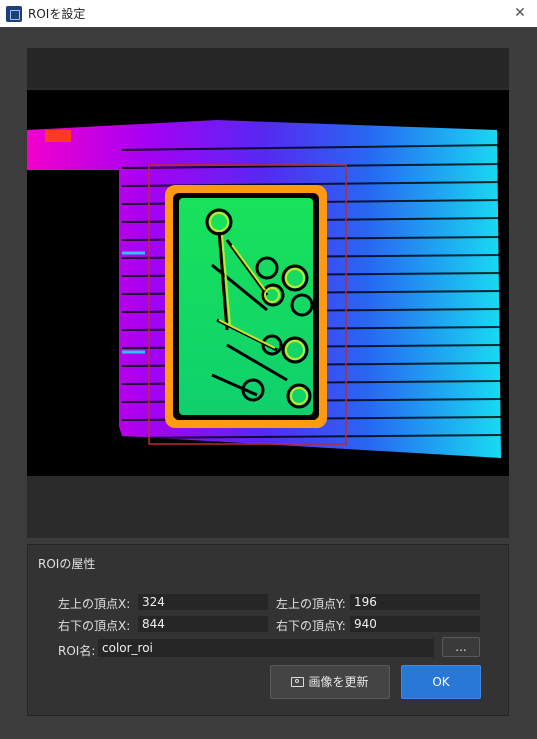  What do you see at coordinates (203, 602) in the screenshot?
I see `top-left-x-input: 324` at bounding box center [203, 602].